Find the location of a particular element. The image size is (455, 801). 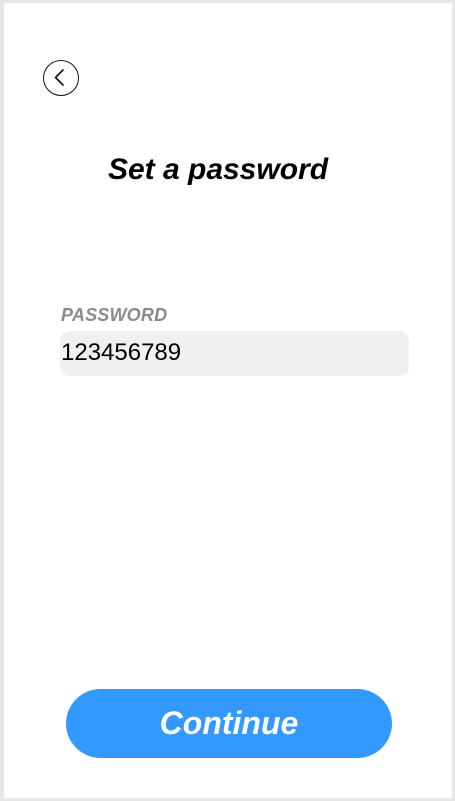

password-value: 123456789 is located at coordinates (121, 352).